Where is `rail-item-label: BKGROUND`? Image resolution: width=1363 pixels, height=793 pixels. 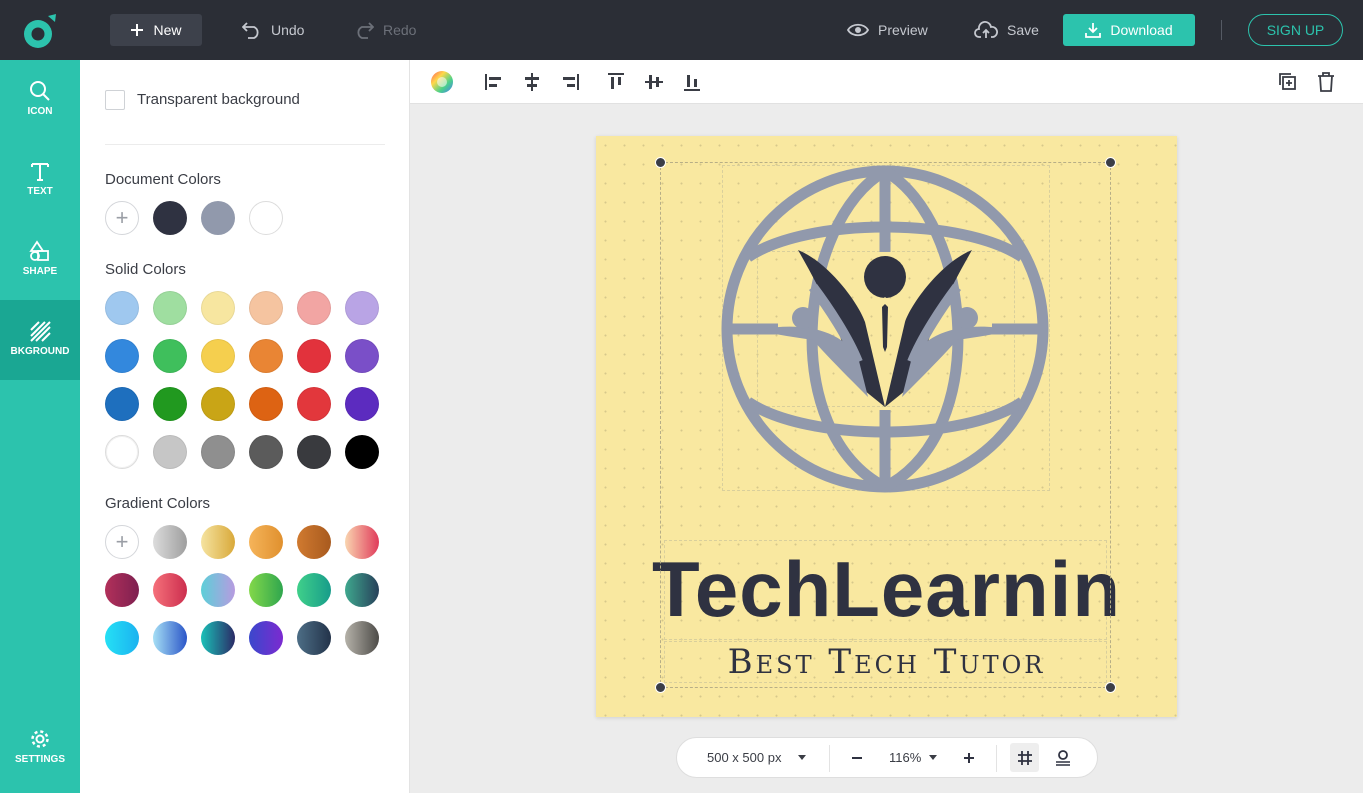
rail-item-label: BKGROUND is located at coordinates (40, 351).